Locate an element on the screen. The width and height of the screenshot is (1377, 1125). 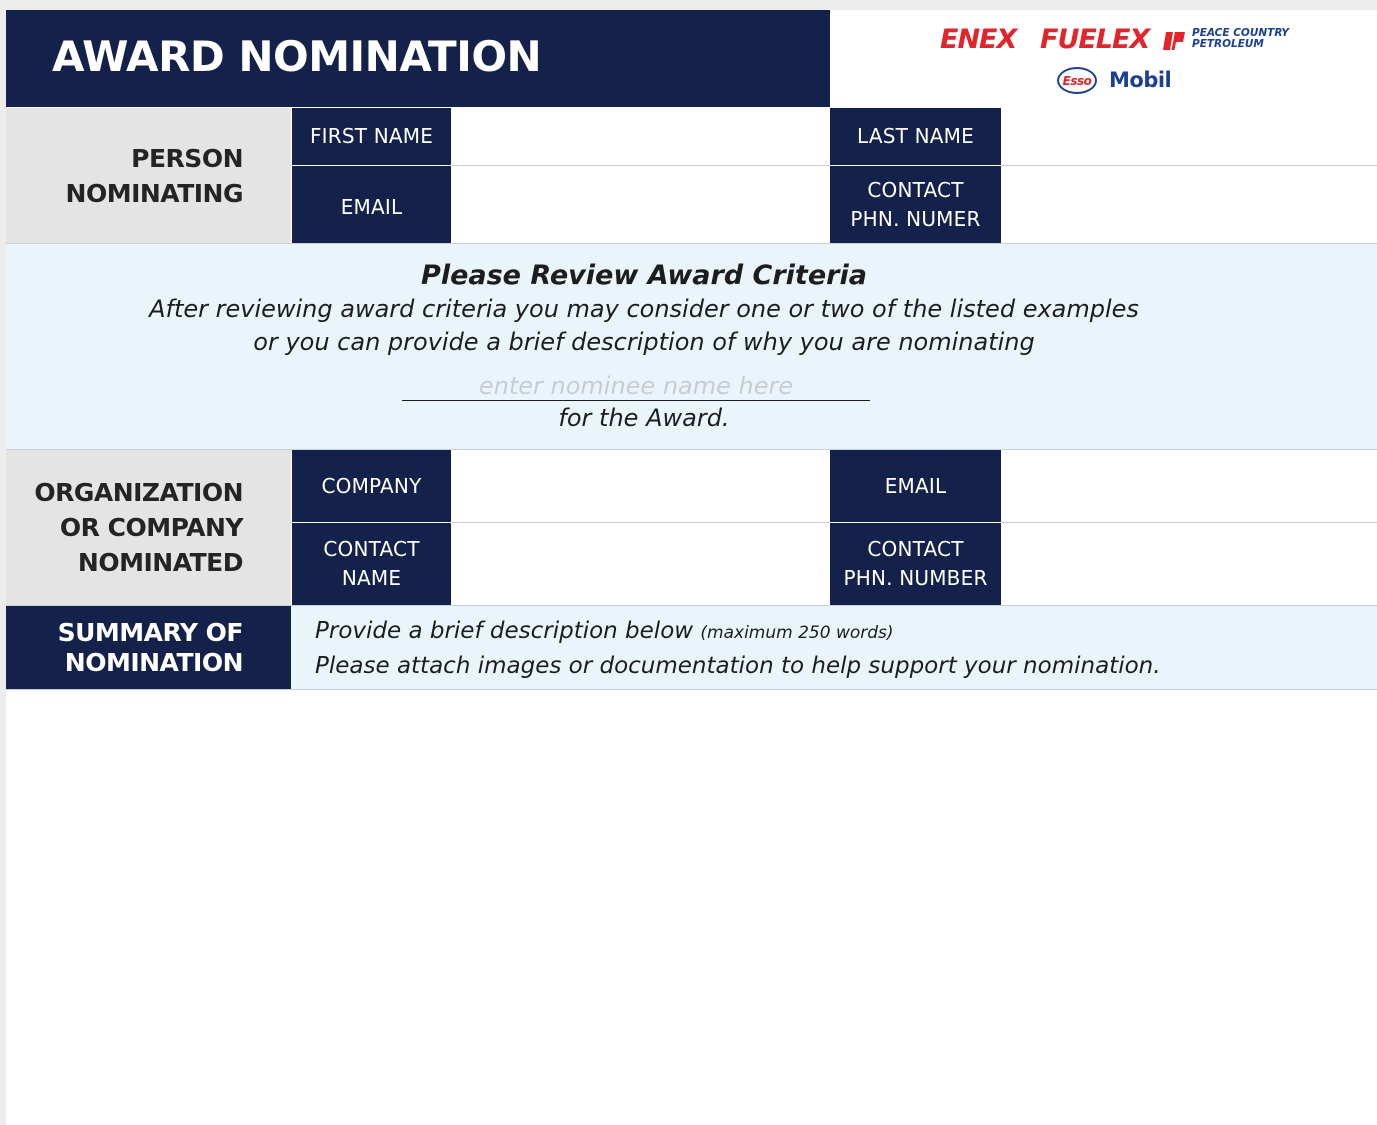
fuelex-logo-text: FUELEX is located at coordinates (1095, 39).